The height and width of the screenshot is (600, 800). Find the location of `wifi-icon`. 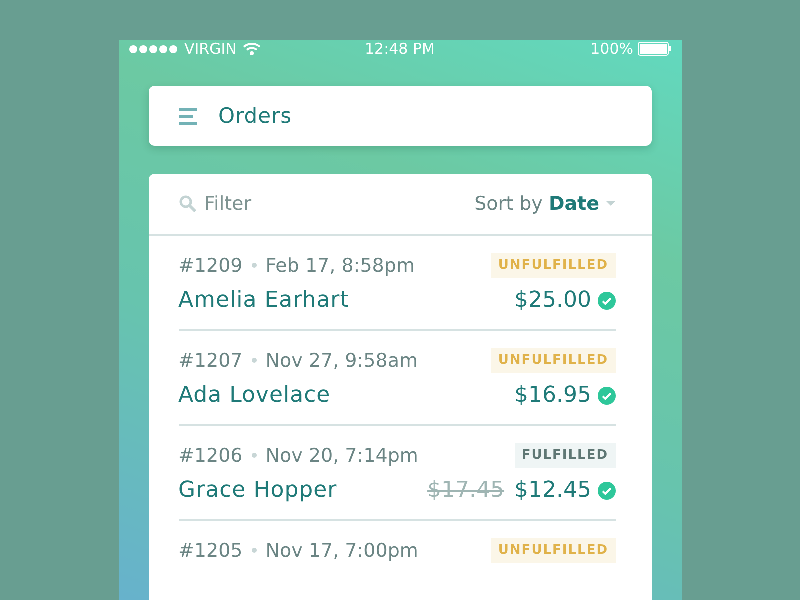

wifi-icon is located at coordinates (251, 49).